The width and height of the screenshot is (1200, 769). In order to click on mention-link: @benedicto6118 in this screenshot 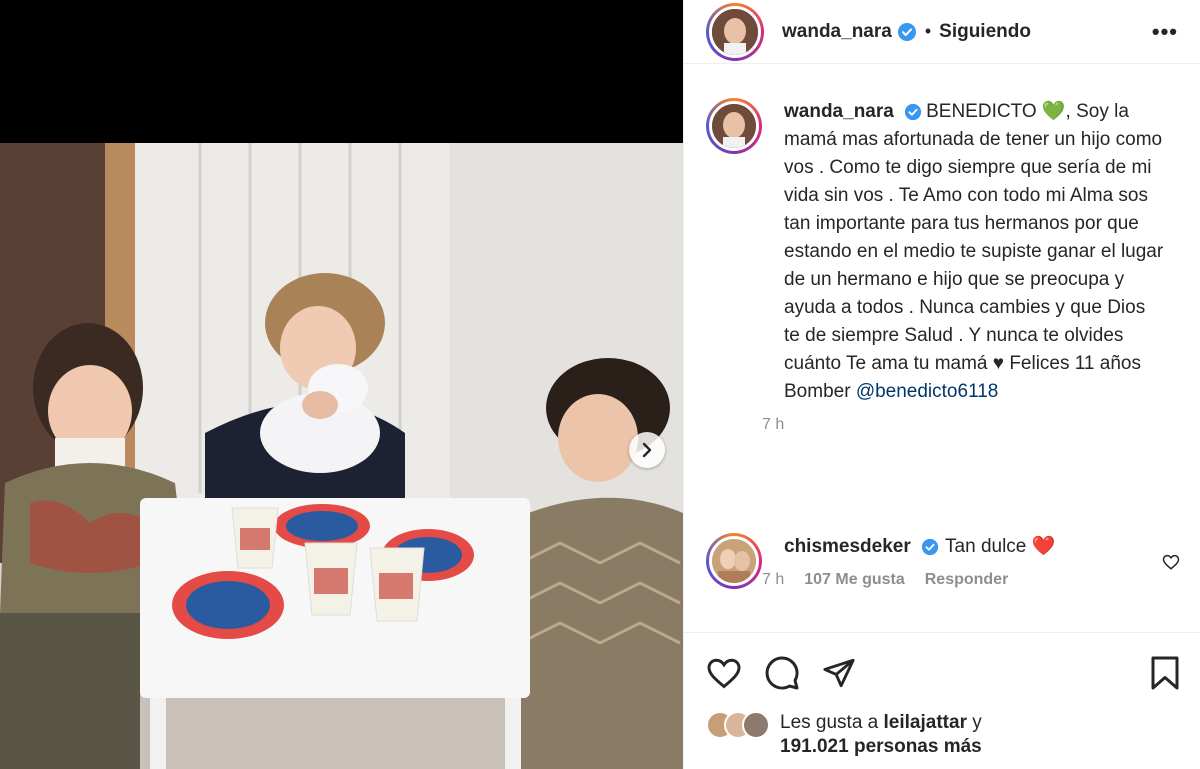, I will do `click(927, 391)`.